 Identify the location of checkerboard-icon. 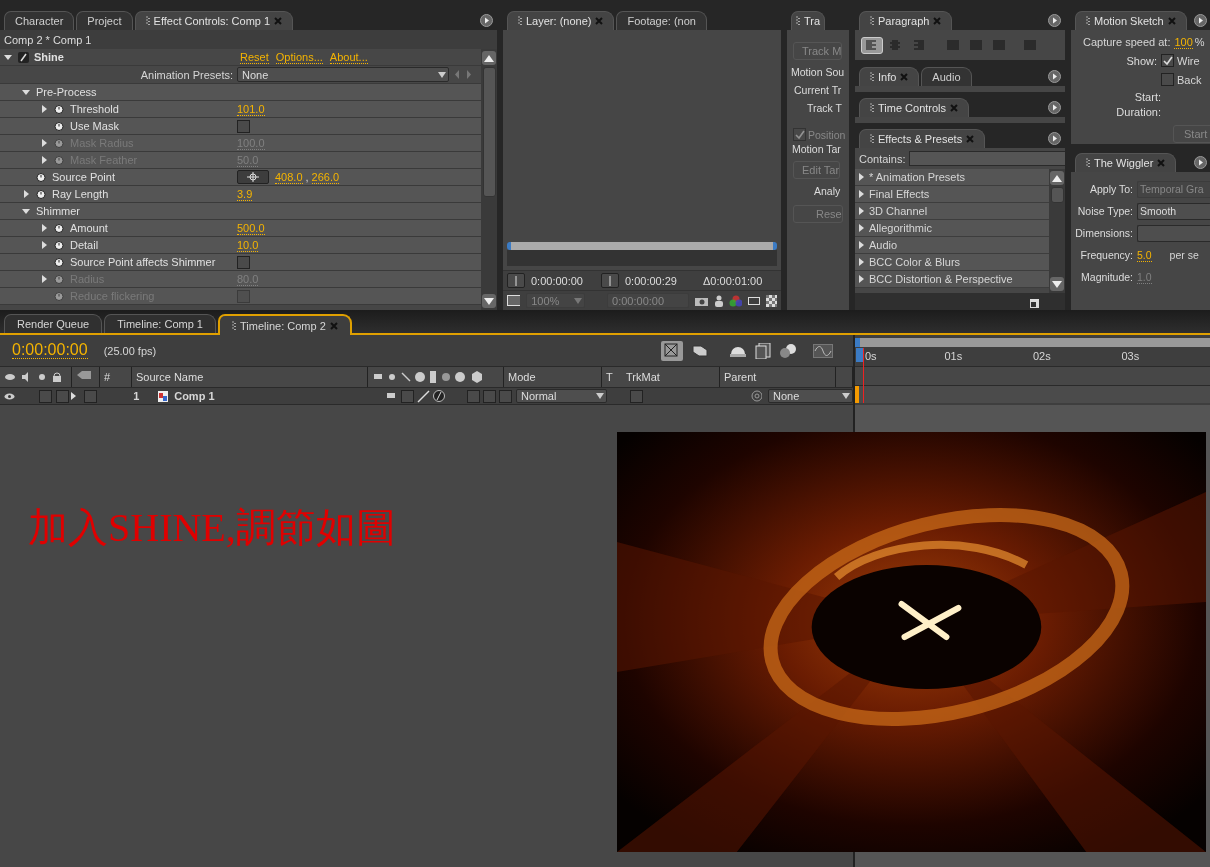
(771, 300).